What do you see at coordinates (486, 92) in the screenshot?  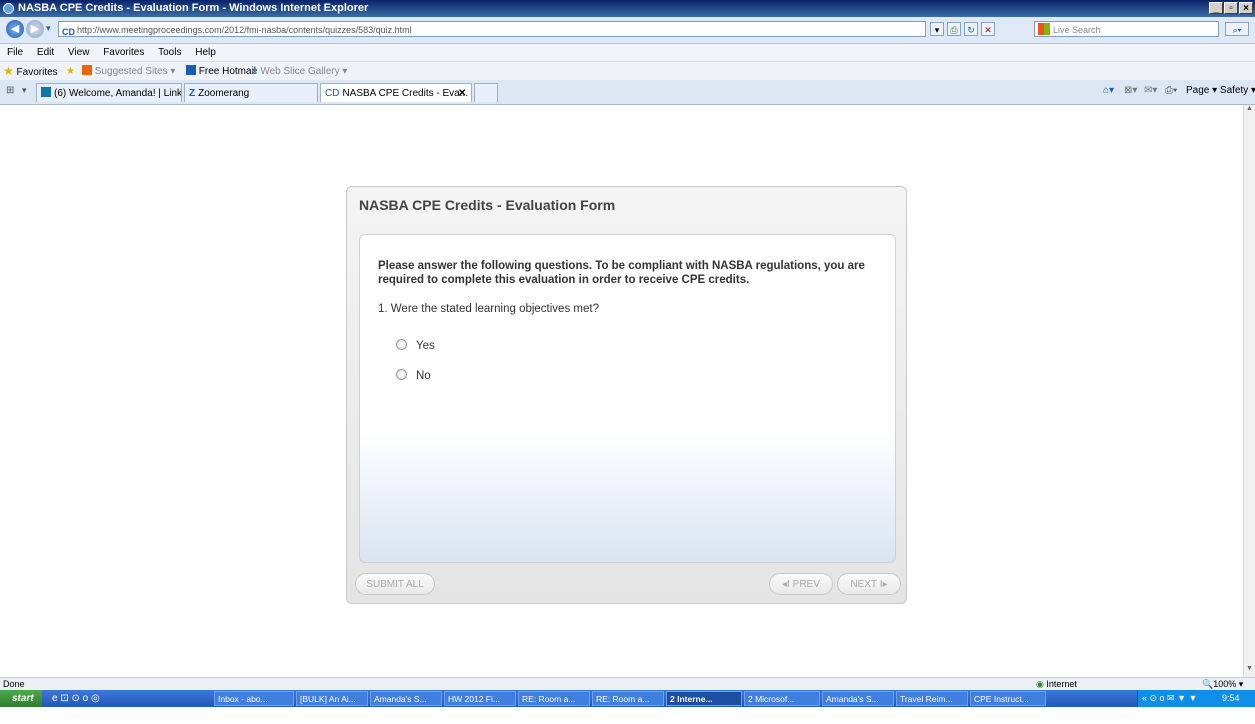 I see `new-tab-button` at bounding box center [486, 92].